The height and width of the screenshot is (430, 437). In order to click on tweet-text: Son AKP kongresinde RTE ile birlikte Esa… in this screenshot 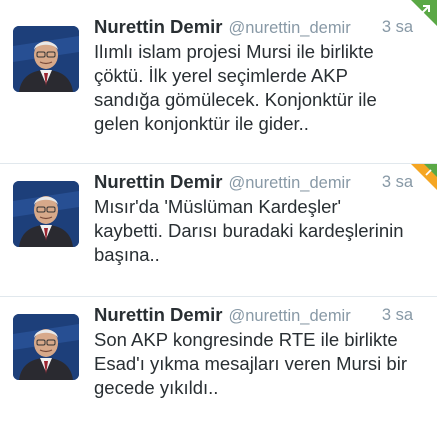, I will do `click(250, 363)`.